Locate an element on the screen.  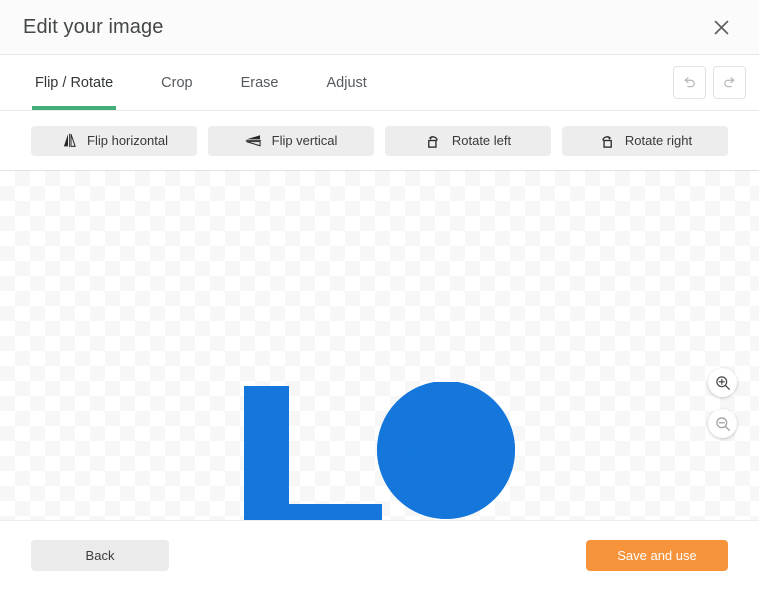
flip-horizontal-button: Flip horizontal is located at coordinates (114, 140).